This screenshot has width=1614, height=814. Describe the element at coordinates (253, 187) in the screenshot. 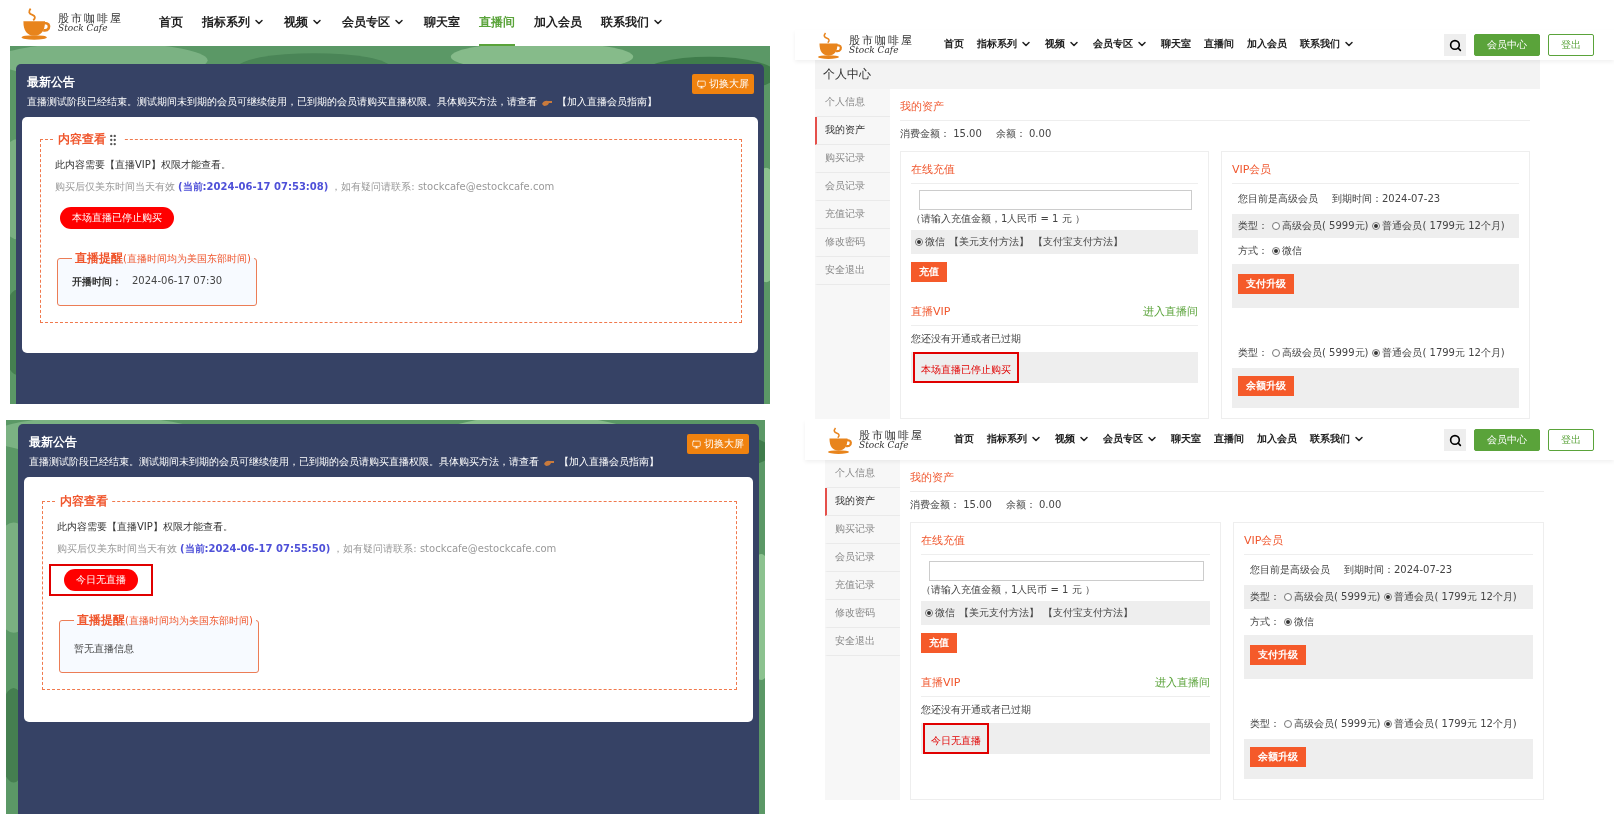

I see `current-time: (当前:2024-06-17 07:53:08)` at that location.